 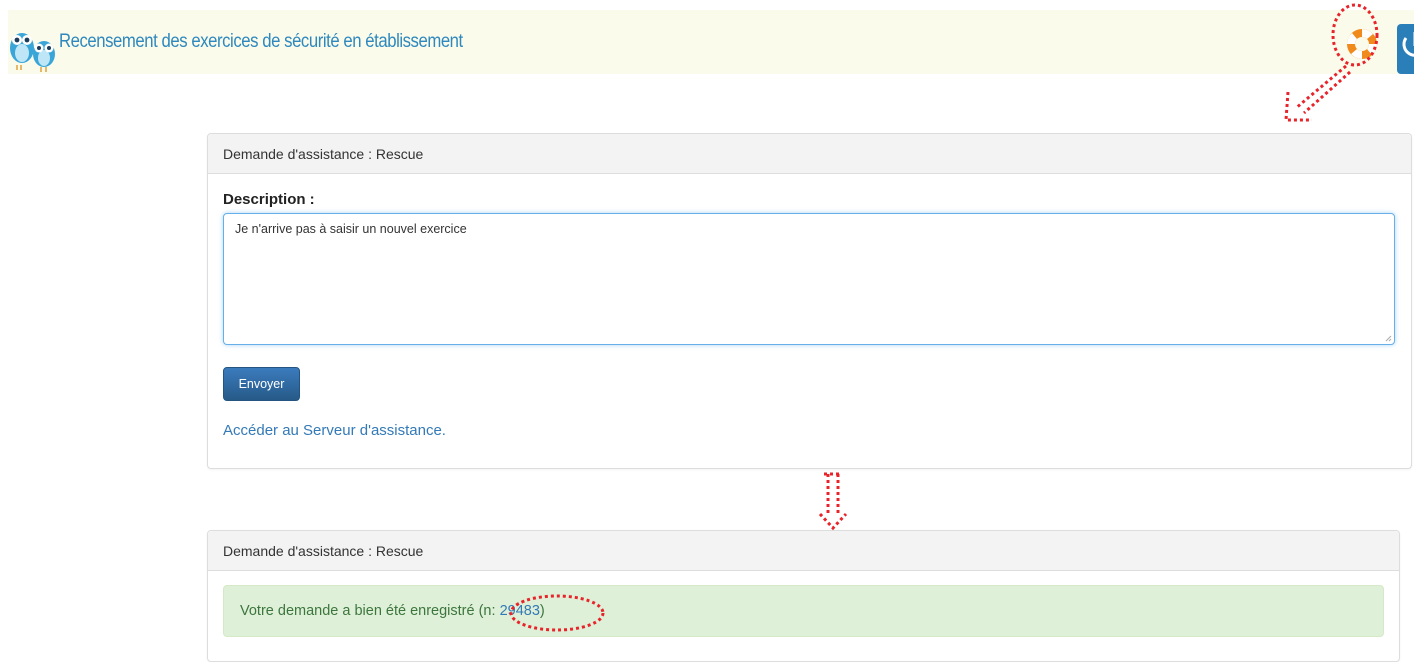 I want to click on success-message: Votre demande a bien été enregistré, so click(x=357, y=611).